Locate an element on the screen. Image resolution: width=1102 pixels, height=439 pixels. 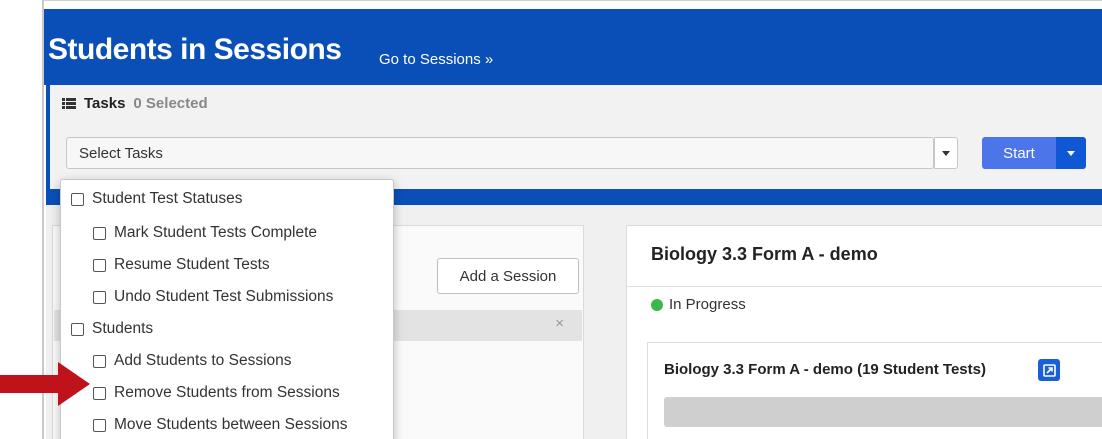
menu-item-label: Add Students to Sessions is located at coordinates (203, 360).